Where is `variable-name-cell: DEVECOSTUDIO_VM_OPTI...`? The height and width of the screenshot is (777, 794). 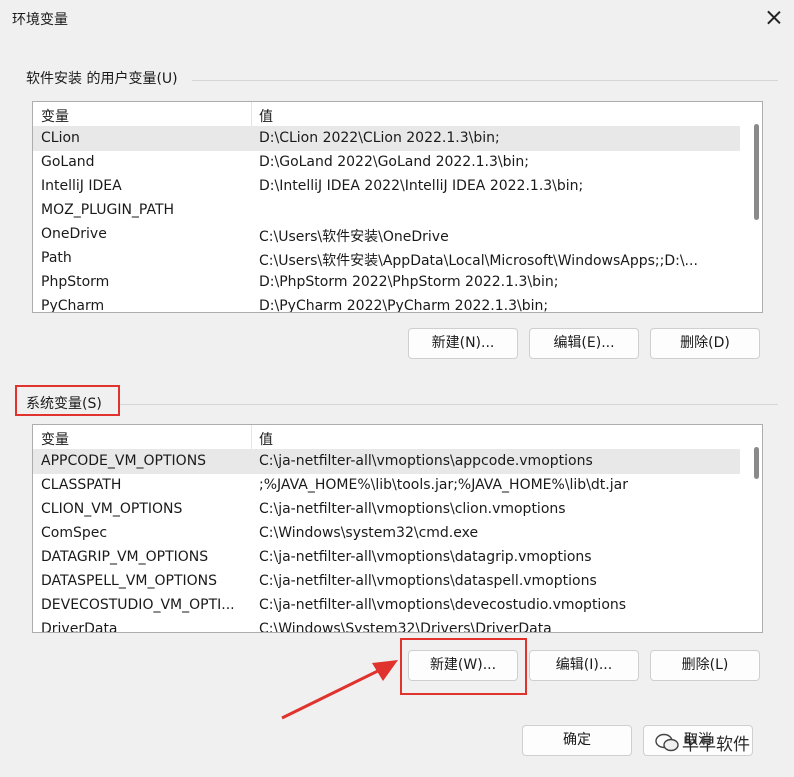
variable-name-cell: DEVECOSTUDIO_VM_OPTI... is located at coordinates (138, 605).